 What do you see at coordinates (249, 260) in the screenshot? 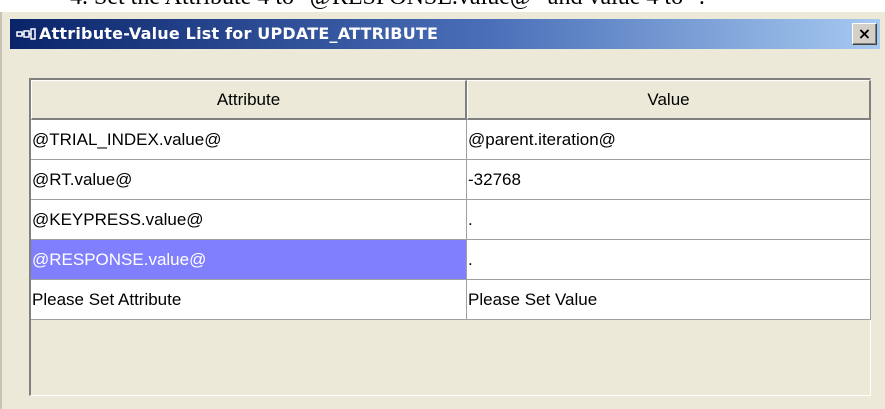
I see `attribute-cell-selected: @RESPONSE.value@` at bounding box center [249, 260].